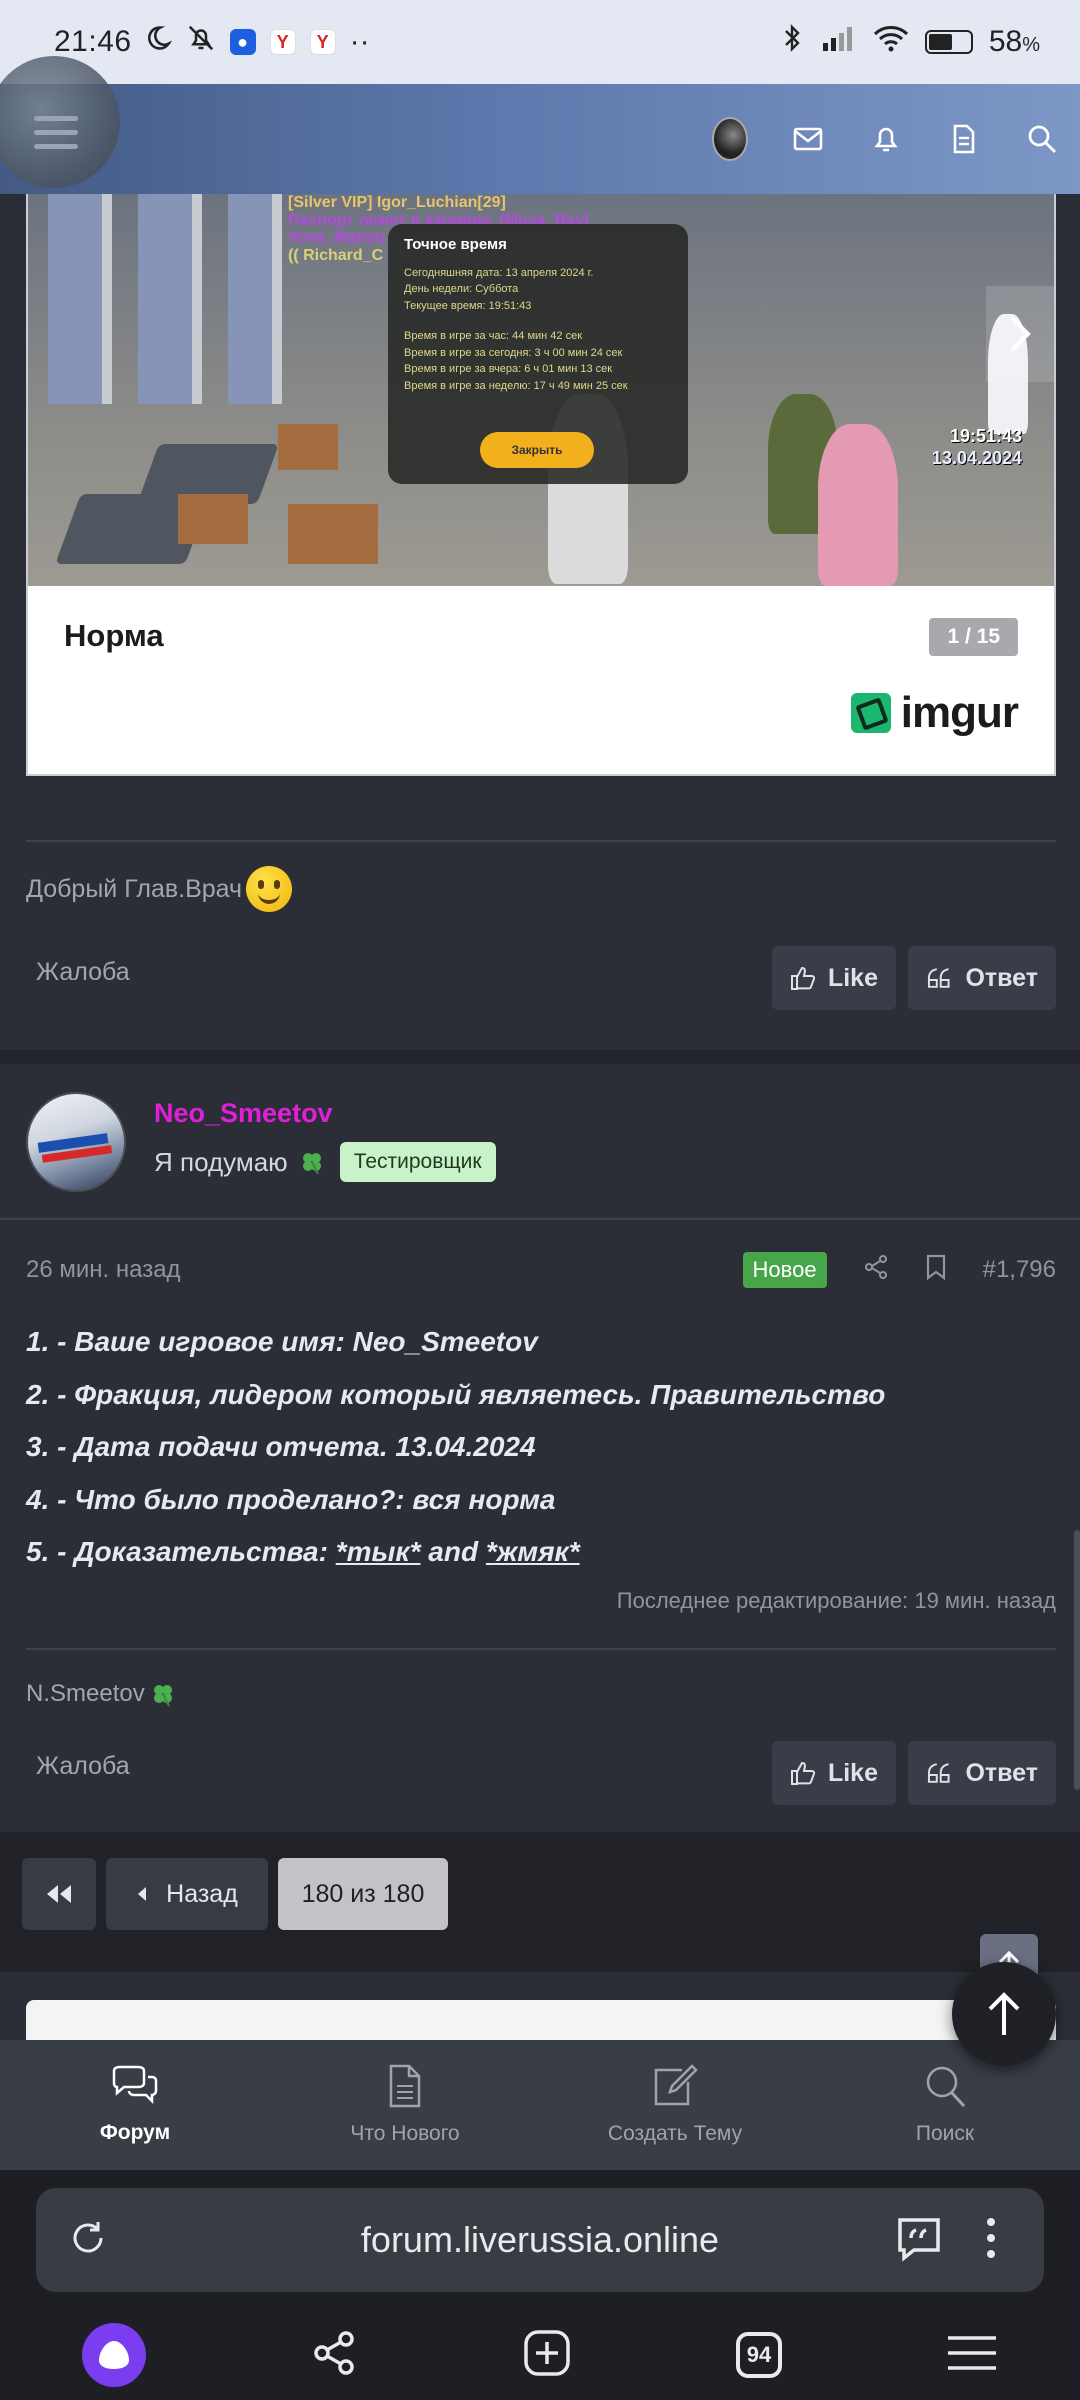 Image resolution: width=1080 pixels, height=2400 pixels. What do you see at coordinates (541, 1270) in the screenshot?
I see `post-meta: 26 мин. назад Новое #1,796` at bounding box center [541, 1270].